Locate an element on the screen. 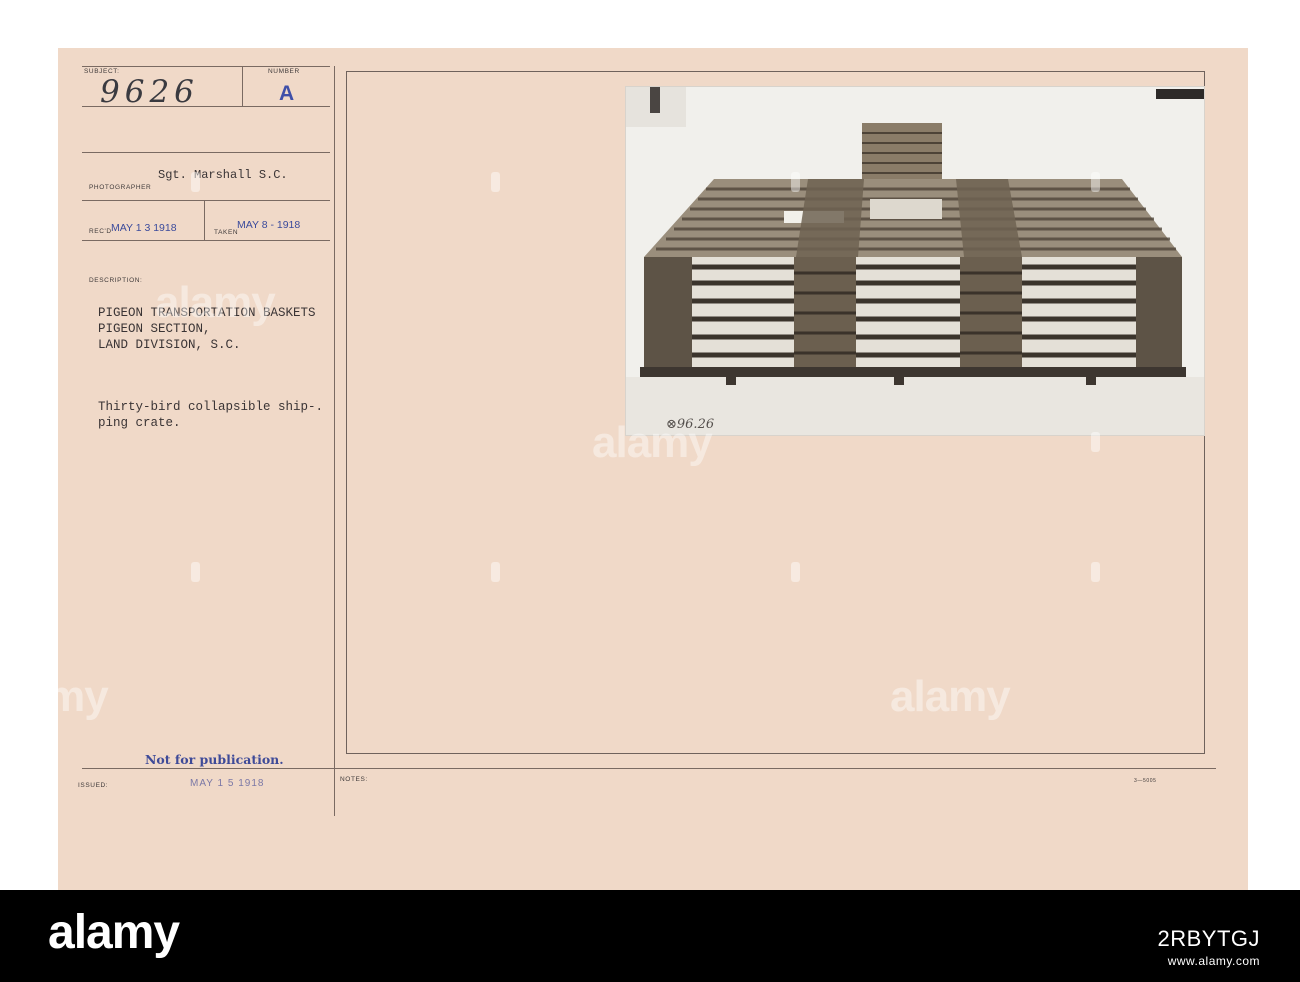 The image size is (1300, 982). footer-logo: alamy is located at coordinates (114, 932).